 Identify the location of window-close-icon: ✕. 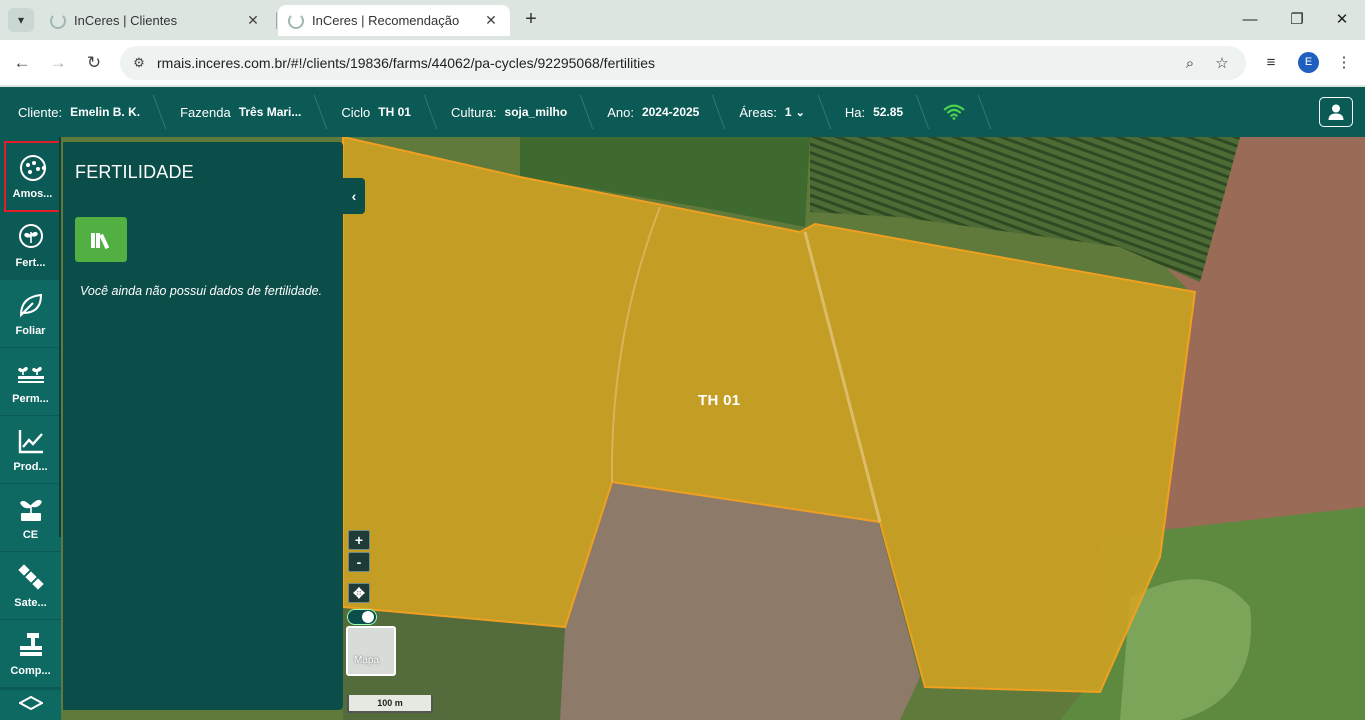
(1342, 20).